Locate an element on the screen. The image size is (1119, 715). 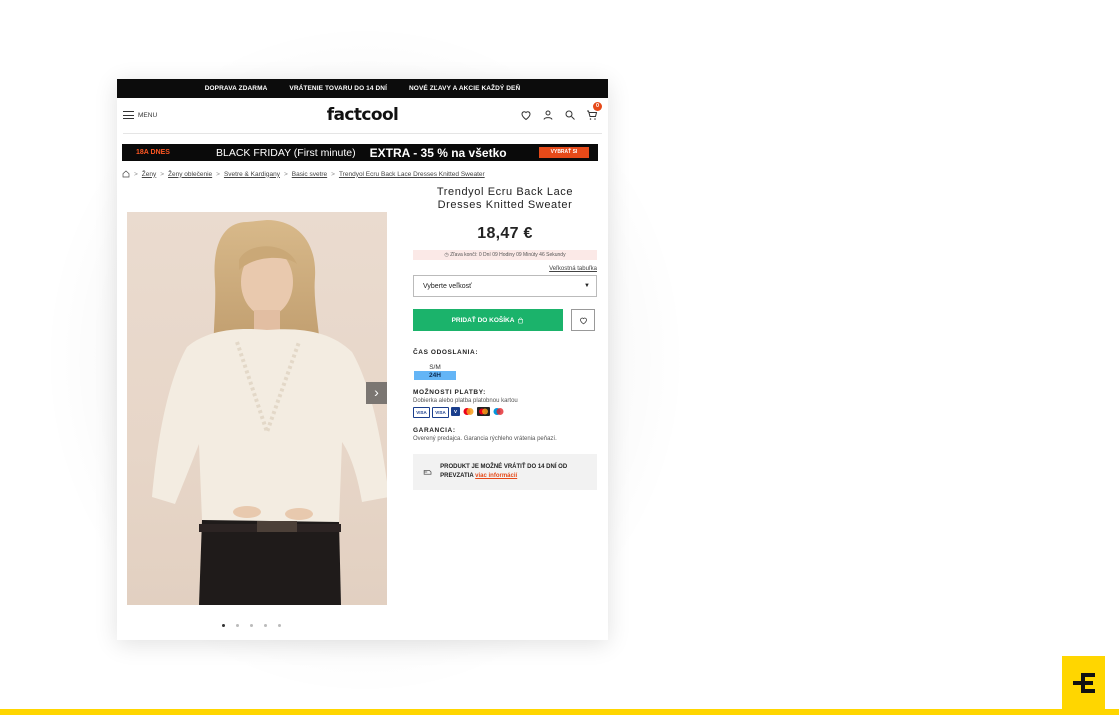
search-icon is located at coordinates (570, 114).